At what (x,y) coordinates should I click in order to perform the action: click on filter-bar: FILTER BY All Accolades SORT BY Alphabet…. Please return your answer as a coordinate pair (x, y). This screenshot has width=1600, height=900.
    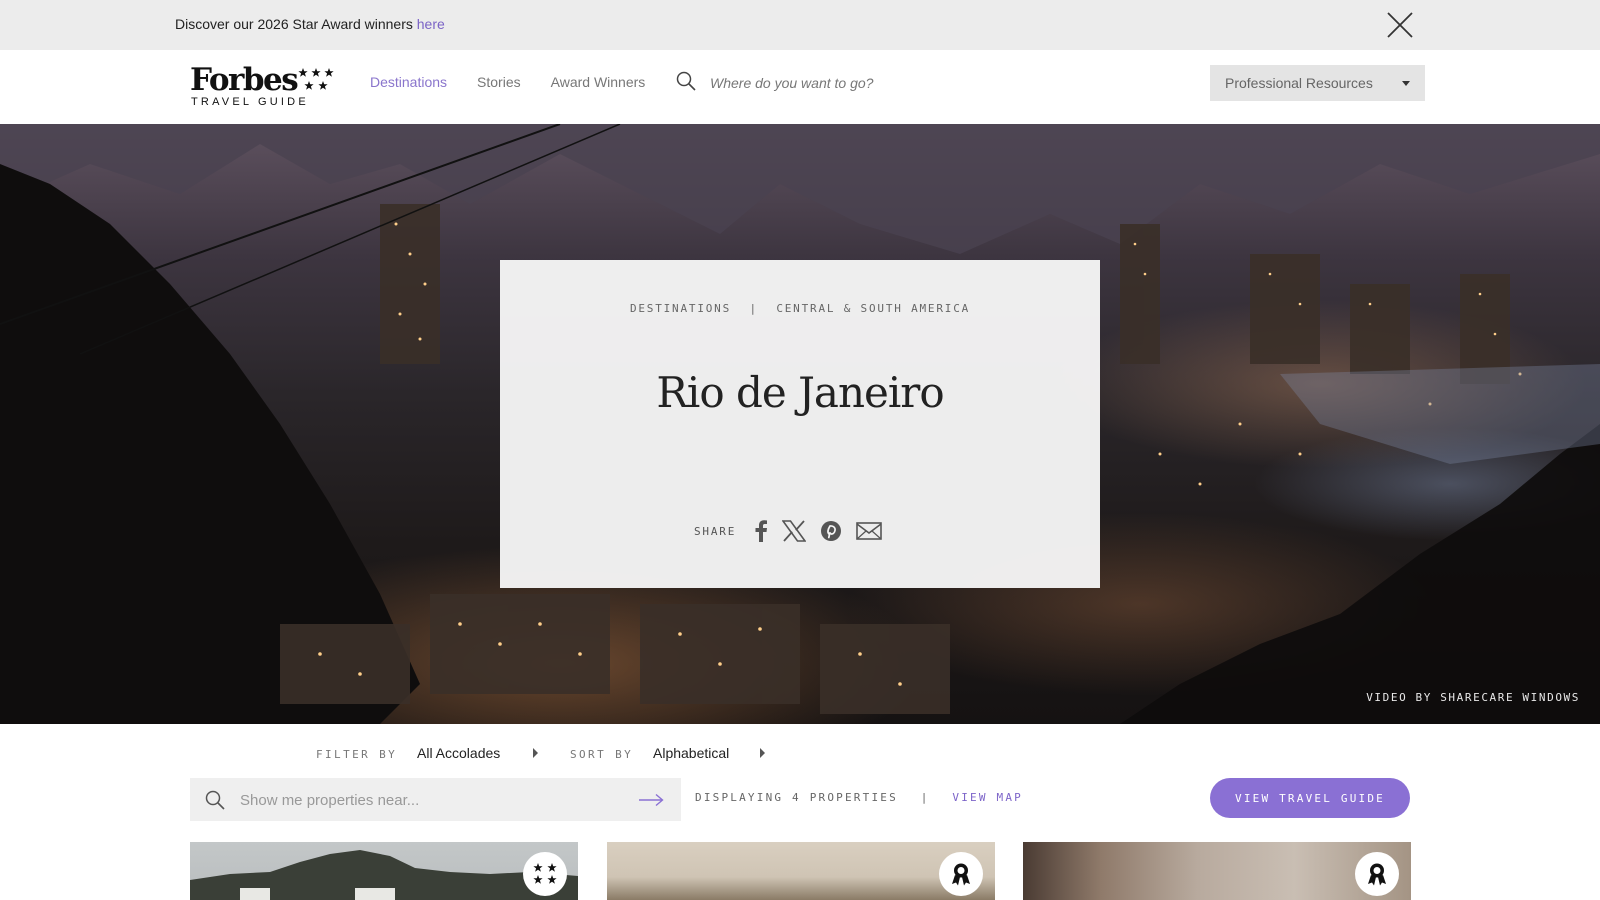
    Looking at the image, I should click on (800, 753).